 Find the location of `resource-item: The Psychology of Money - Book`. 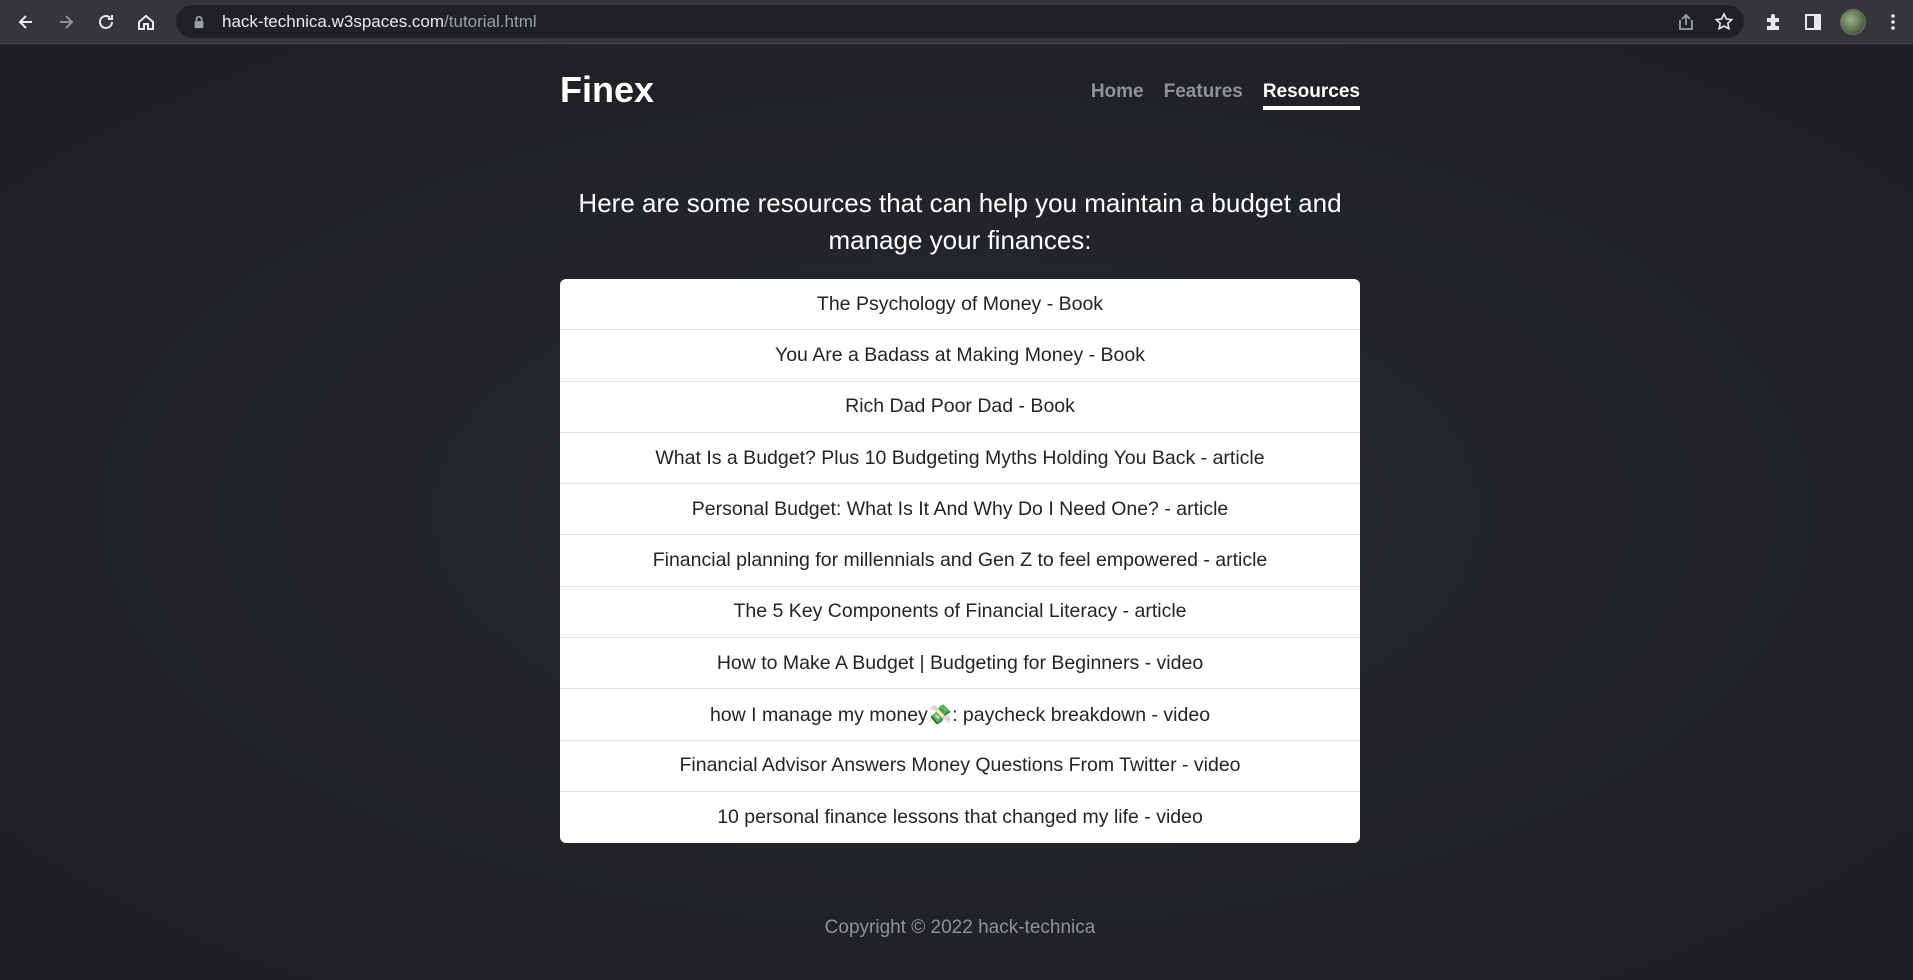

resource-item: The Psychology of Money - Book is located at coordinates (960, 305).